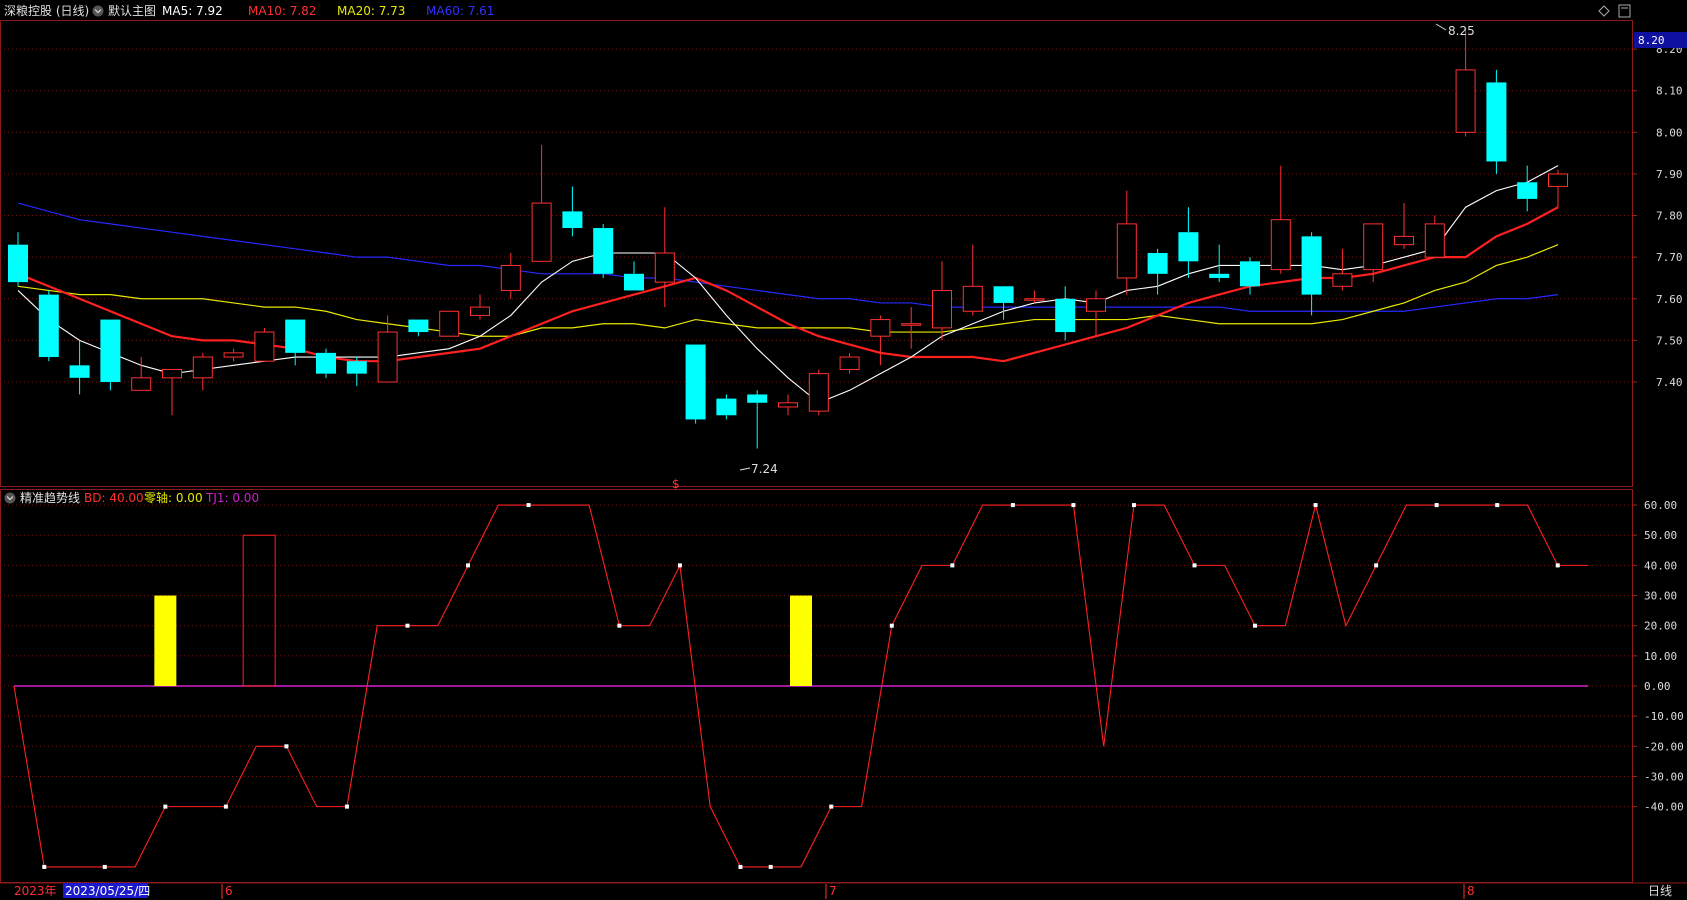 This screenshot has height=900, width=1687. What do you see at coordinates (132, 10) in the screenshot?
I see `main-chart-label: 默认主图` at bounding box center [132, 10].